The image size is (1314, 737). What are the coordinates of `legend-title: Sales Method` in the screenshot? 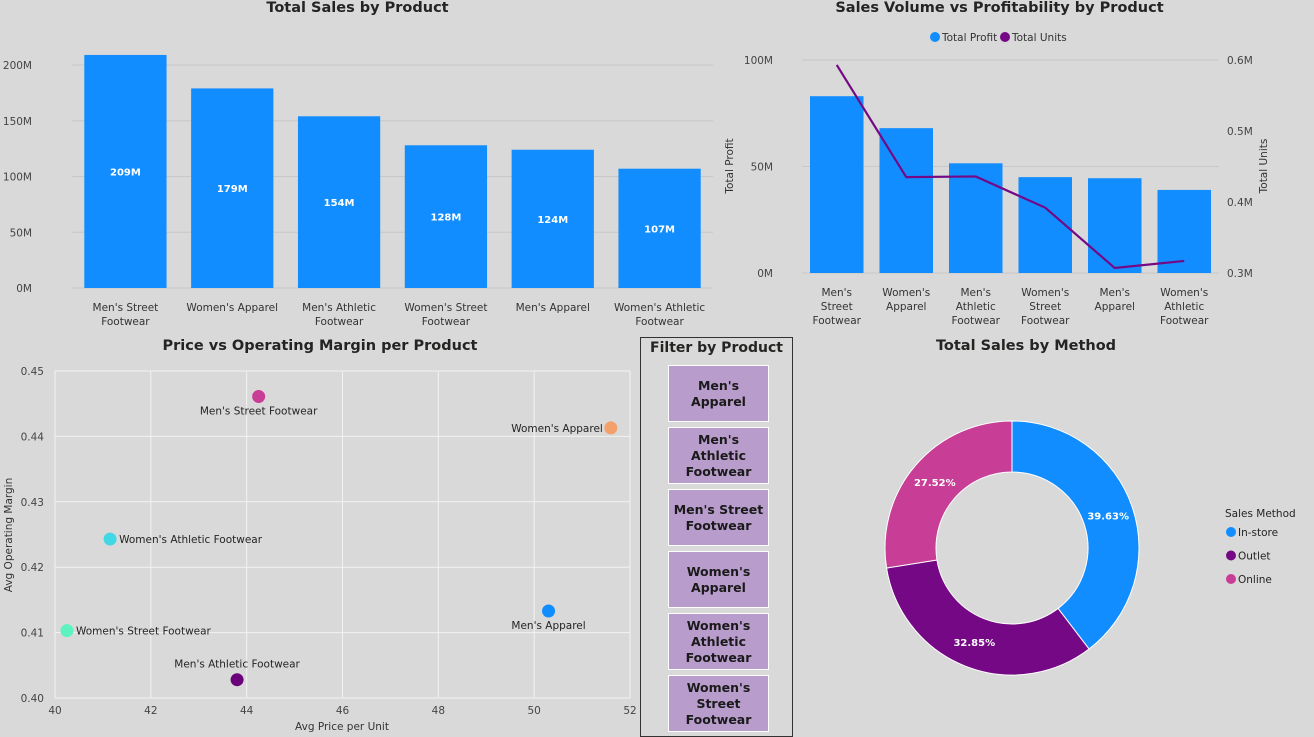 It's located at (1260, 514).